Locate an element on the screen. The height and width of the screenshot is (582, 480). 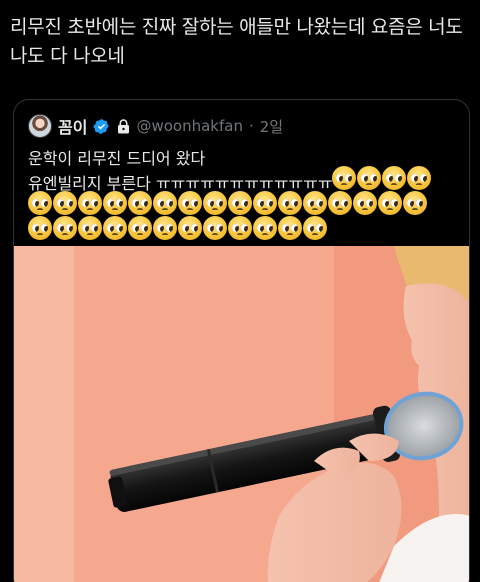
quoted-text-line-1: 운학이 리무진 드디어 왔다 is located at coordinates (117, 158).